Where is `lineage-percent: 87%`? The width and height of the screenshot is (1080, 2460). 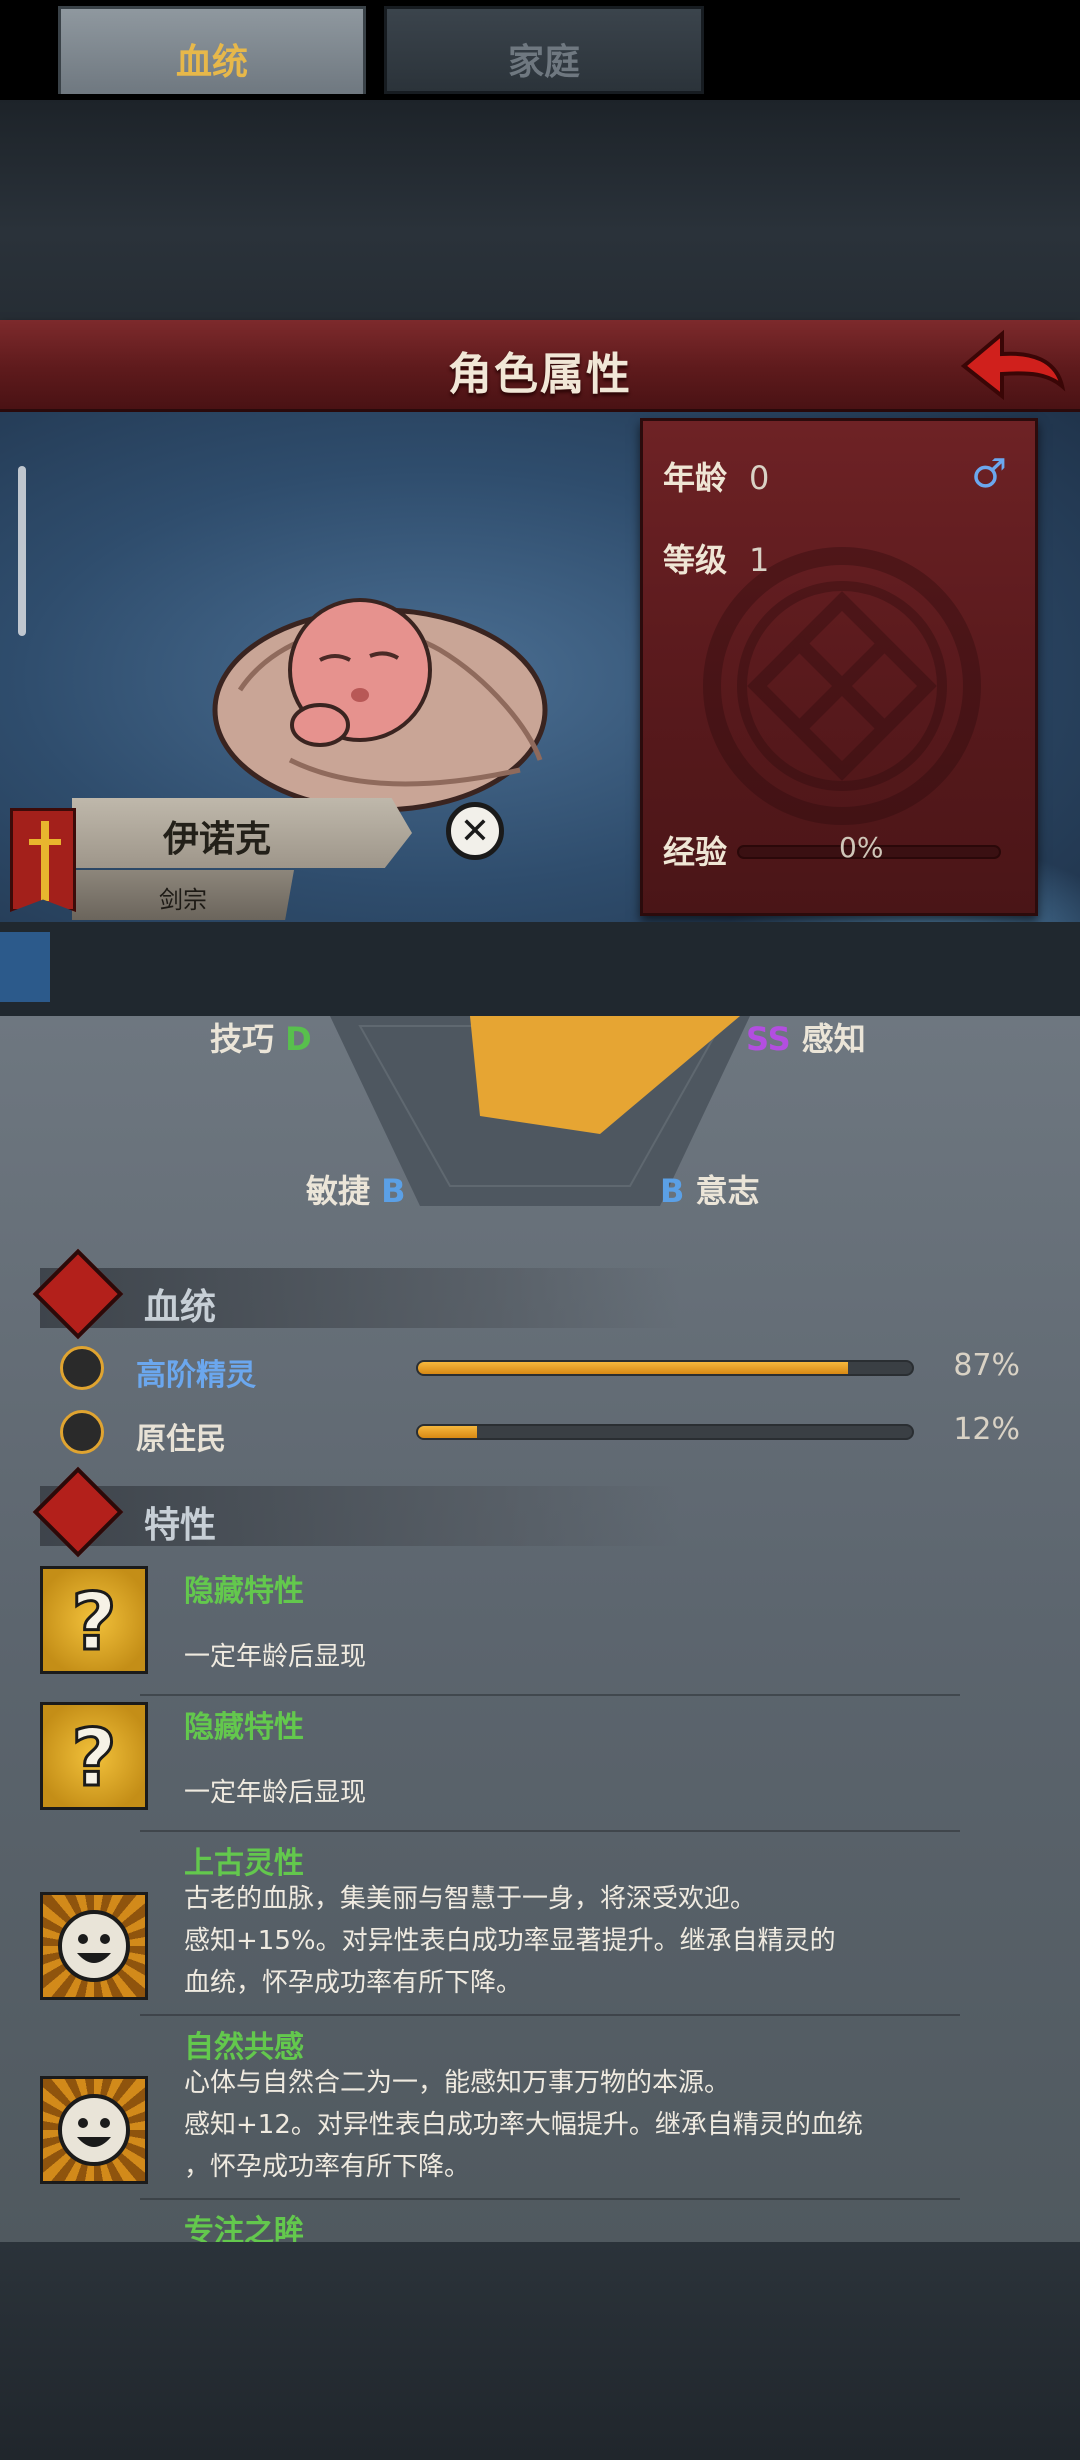
lineage-percent: 87% is located at coordinates (986, 1365).